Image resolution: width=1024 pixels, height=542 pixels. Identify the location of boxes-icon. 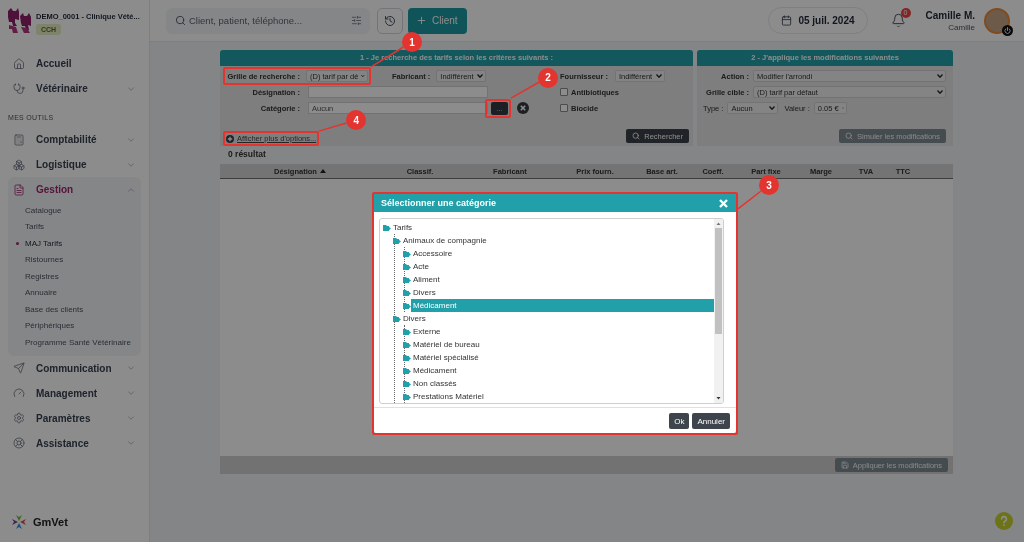
(19, 164).